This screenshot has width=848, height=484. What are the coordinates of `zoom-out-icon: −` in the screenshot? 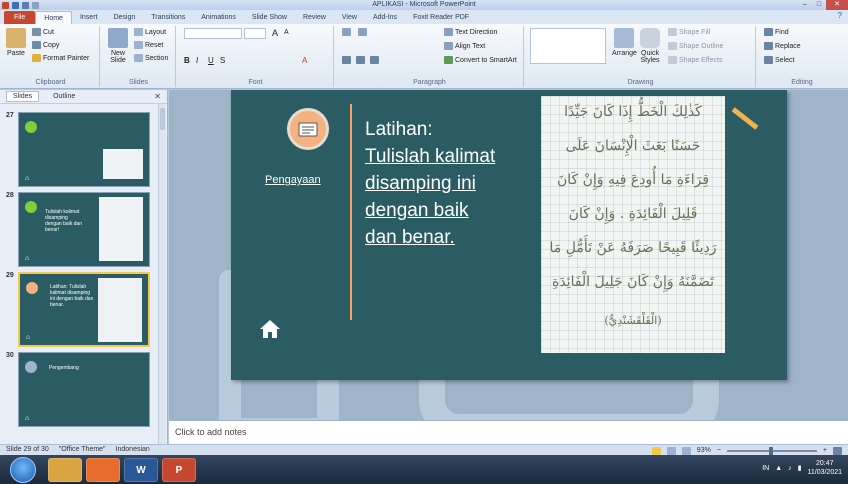 It's located at (719, 450).